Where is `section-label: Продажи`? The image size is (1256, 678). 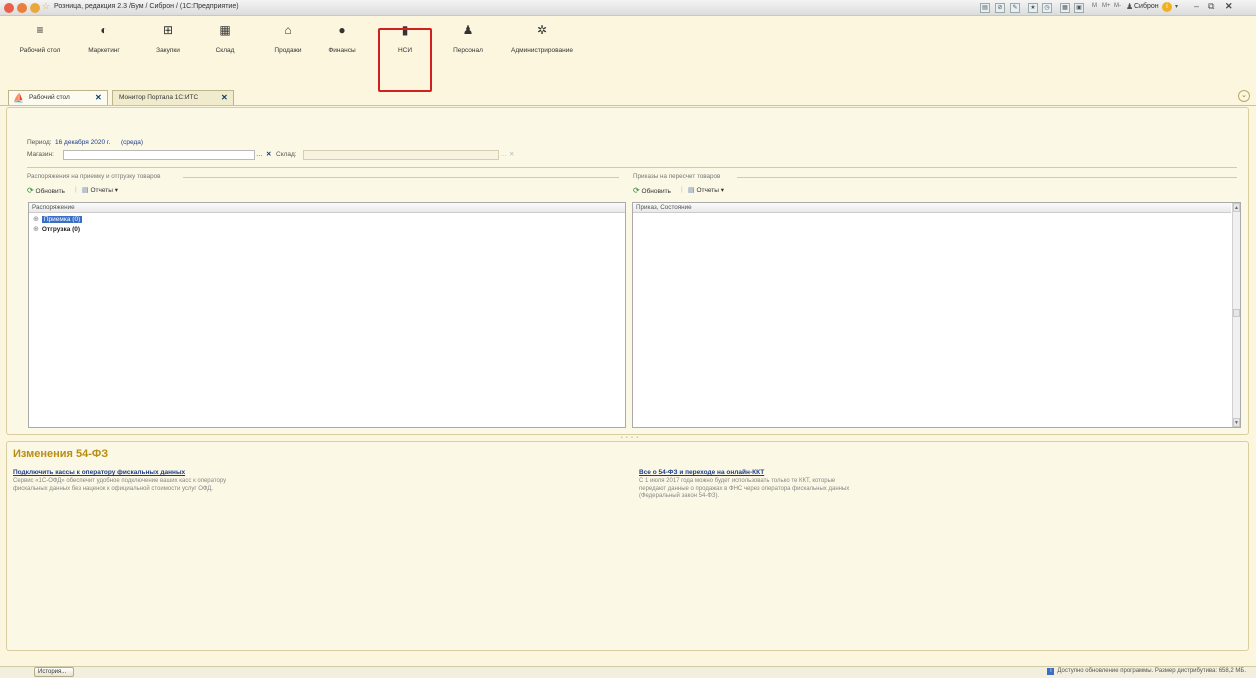 section-label: Продажи is located at coordinates (288, 50).